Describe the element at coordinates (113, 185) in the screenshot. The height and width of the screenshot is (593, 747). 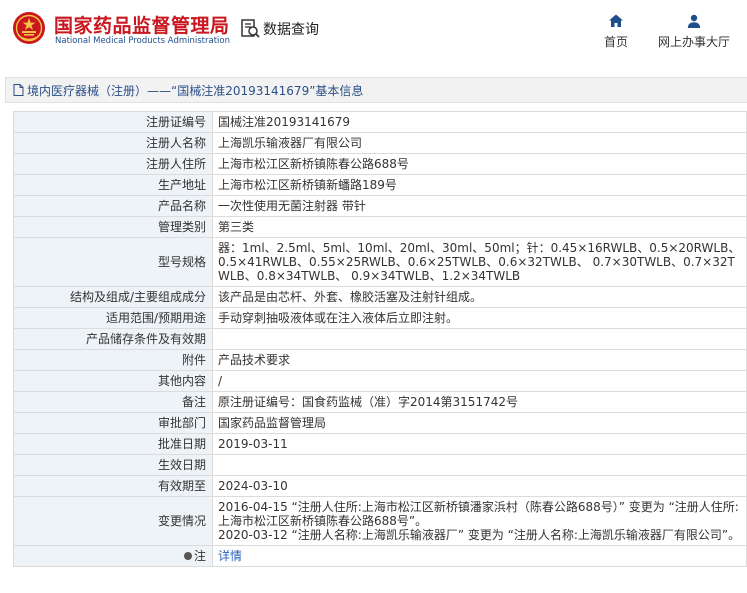
I see `field-label-production-address: 生产地址` at that location.